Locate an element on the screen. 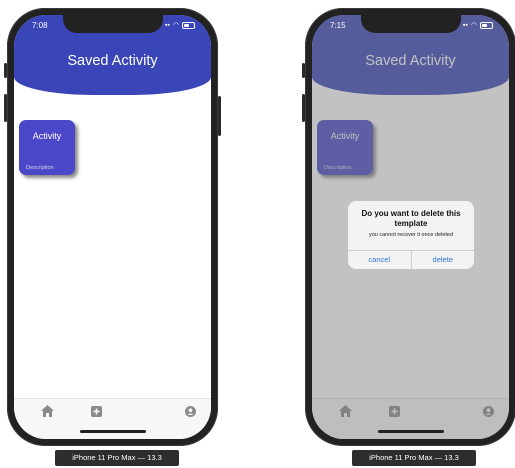 Image resolution: width=515 pixels, height=468 pixels. dialog-title: Do you want to delete this template is located at coordinates (411, 218).